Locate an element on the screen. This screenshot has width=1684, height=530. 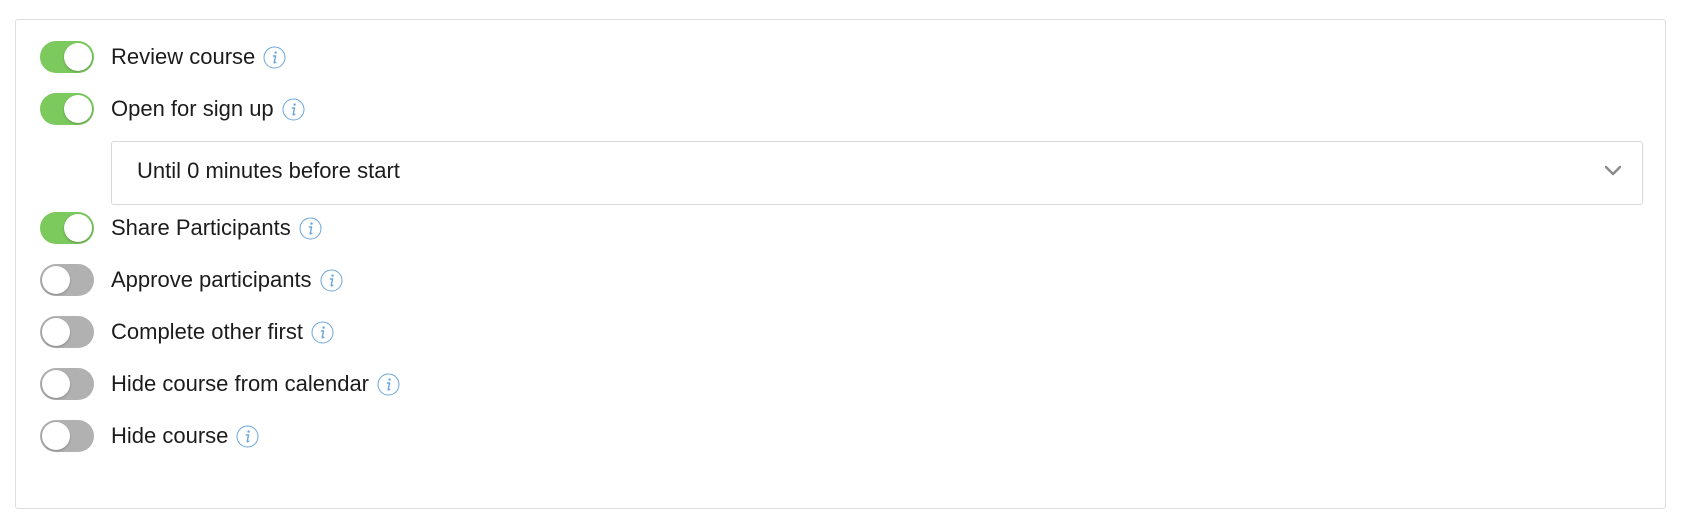
setting-row-complete-other-first: Complete other first is located at coordinates (187, 332).